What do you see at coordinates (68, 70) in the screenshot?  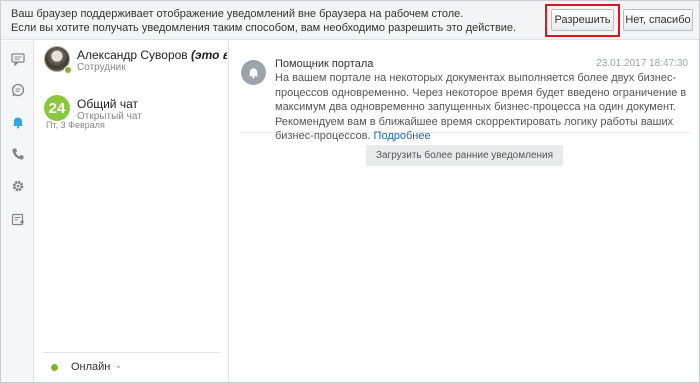 I see `online-indicator` at bounding box center [68, 70].